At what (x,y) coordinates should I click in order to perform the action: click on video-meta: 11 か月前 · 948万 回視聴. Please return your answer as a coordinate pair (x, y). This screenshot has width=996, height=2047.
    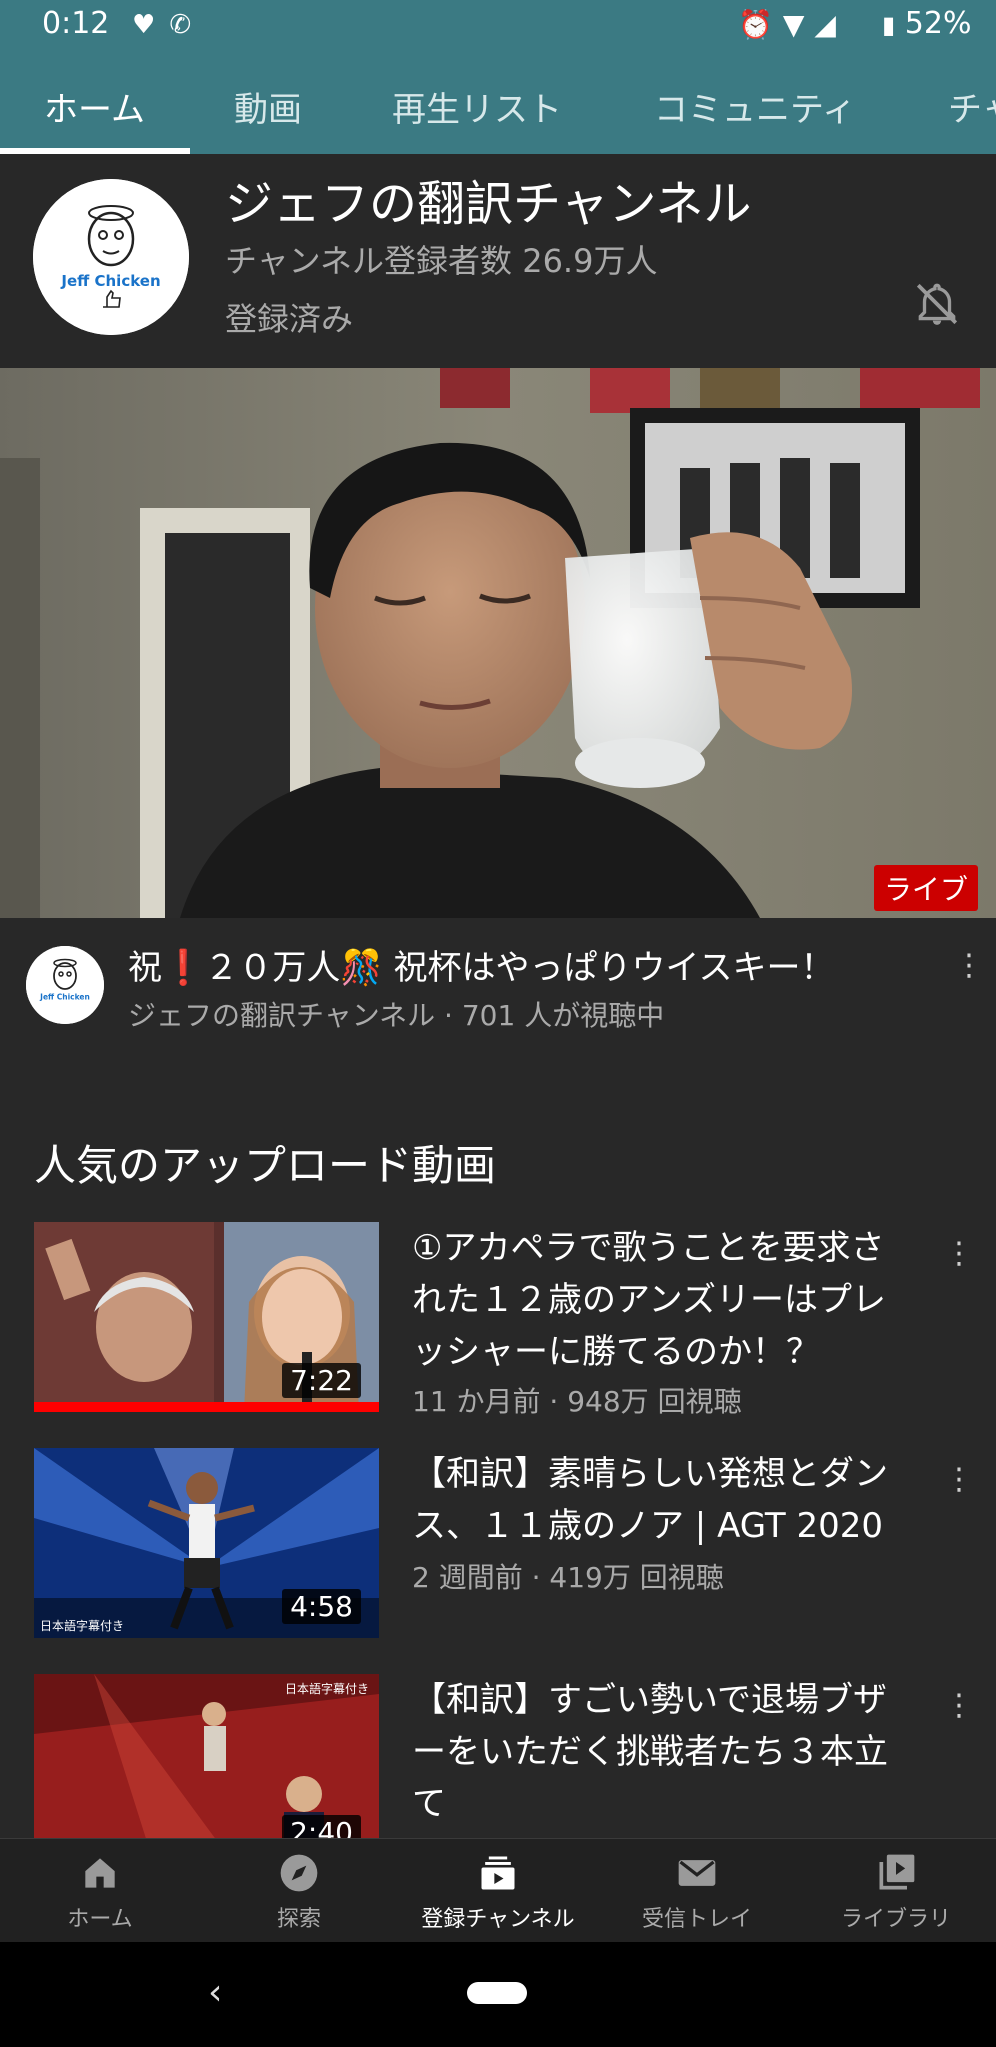
    Looking at the image, I should click on (577, 1401).